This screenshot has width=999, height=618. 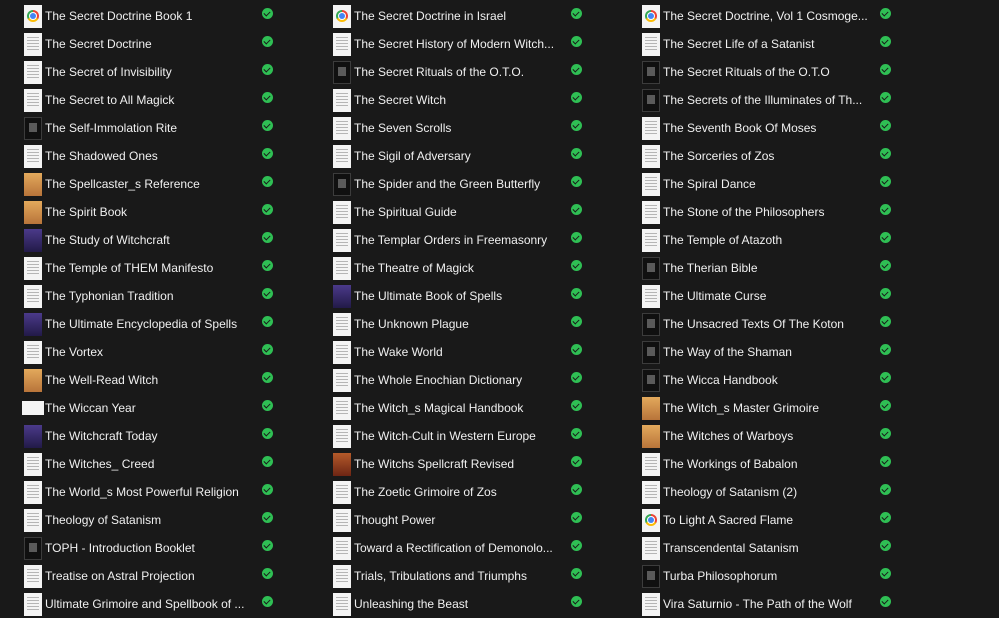 I want to click on file-item: The Secret of Invisibility, so click(x=165, y=72).